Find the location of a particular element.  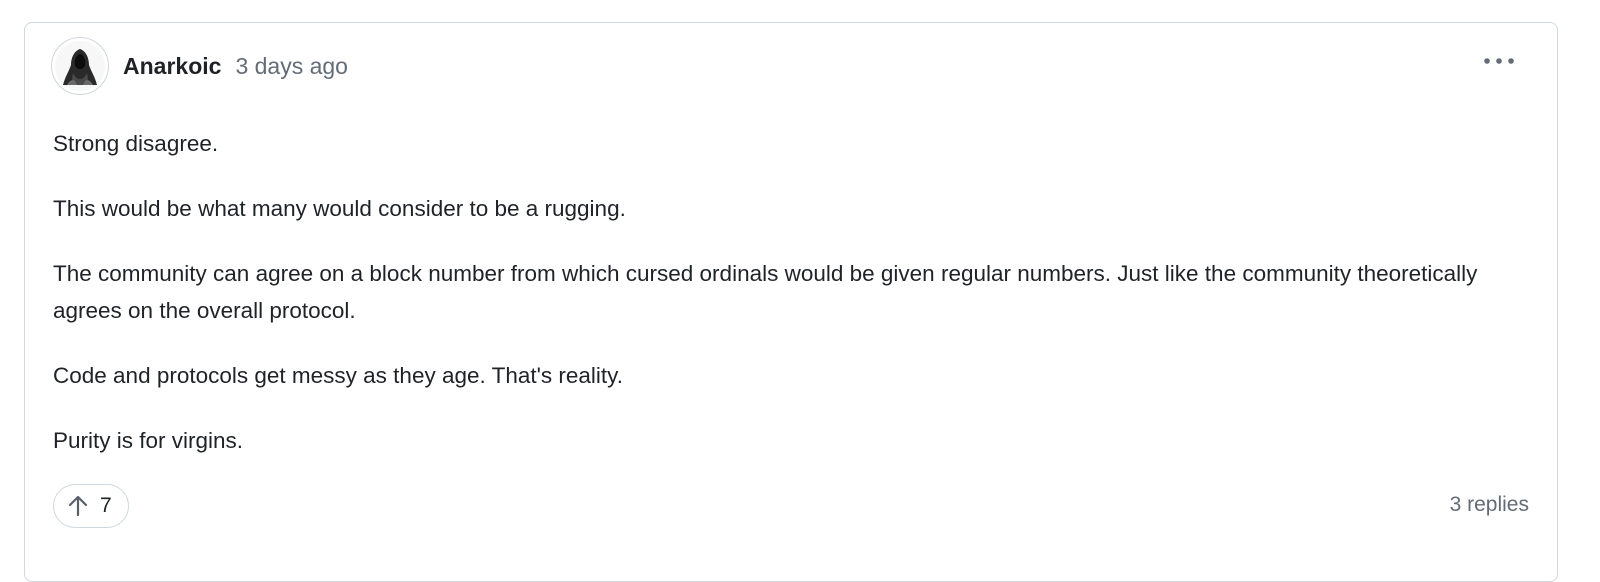

avatar is located at coordinates (80, 66).